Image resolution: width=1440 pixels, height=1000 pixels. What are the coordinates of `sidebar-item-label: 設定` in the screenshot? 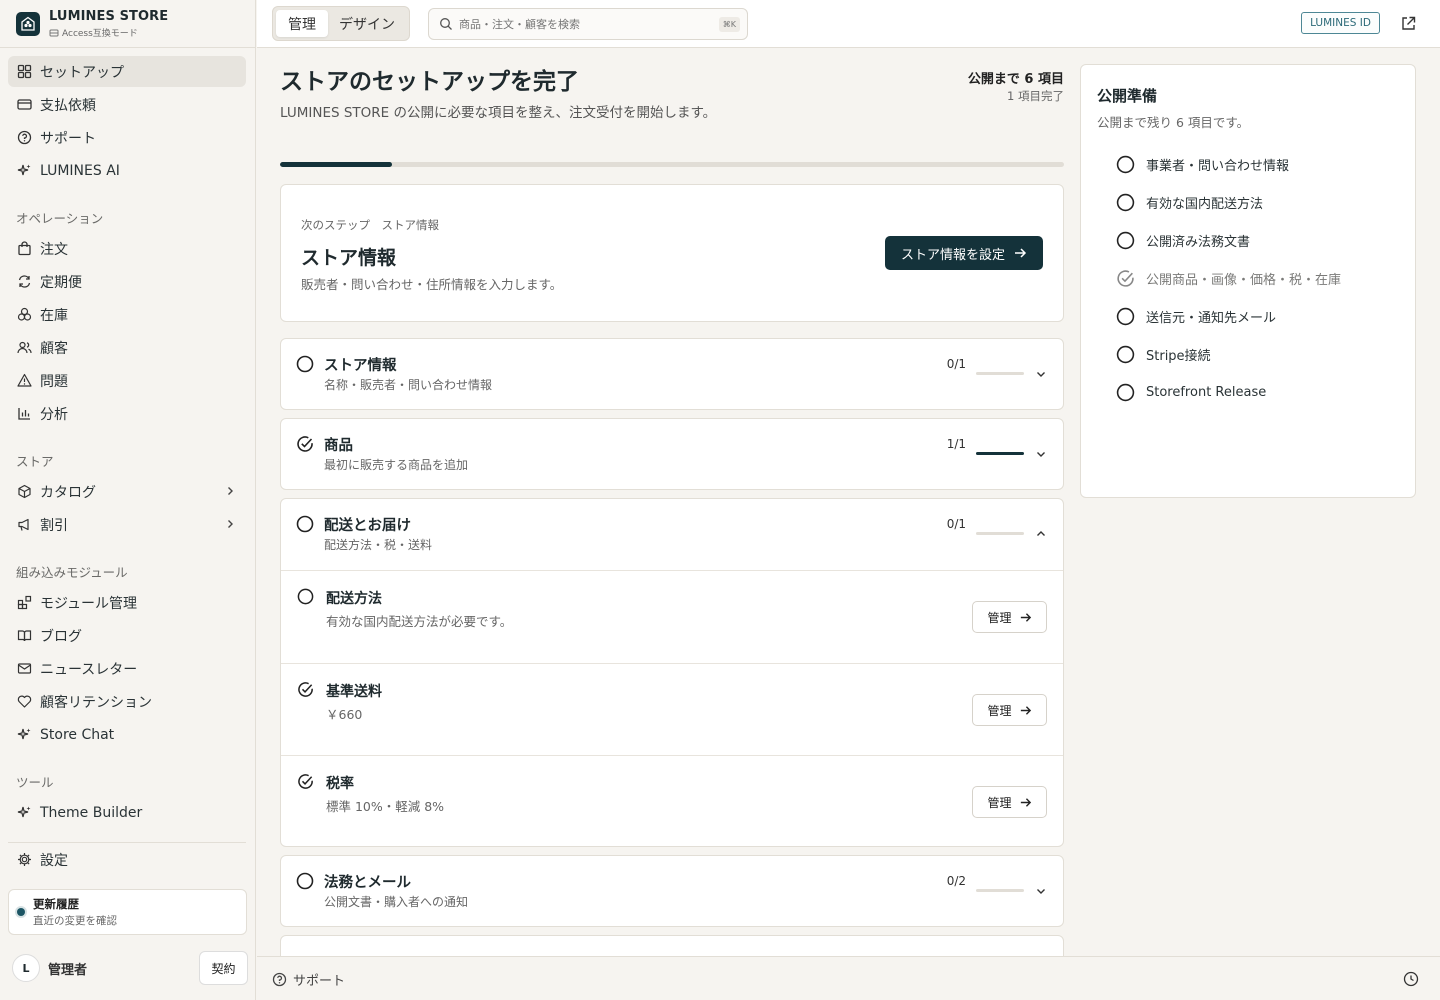 It's located at (54, 860).